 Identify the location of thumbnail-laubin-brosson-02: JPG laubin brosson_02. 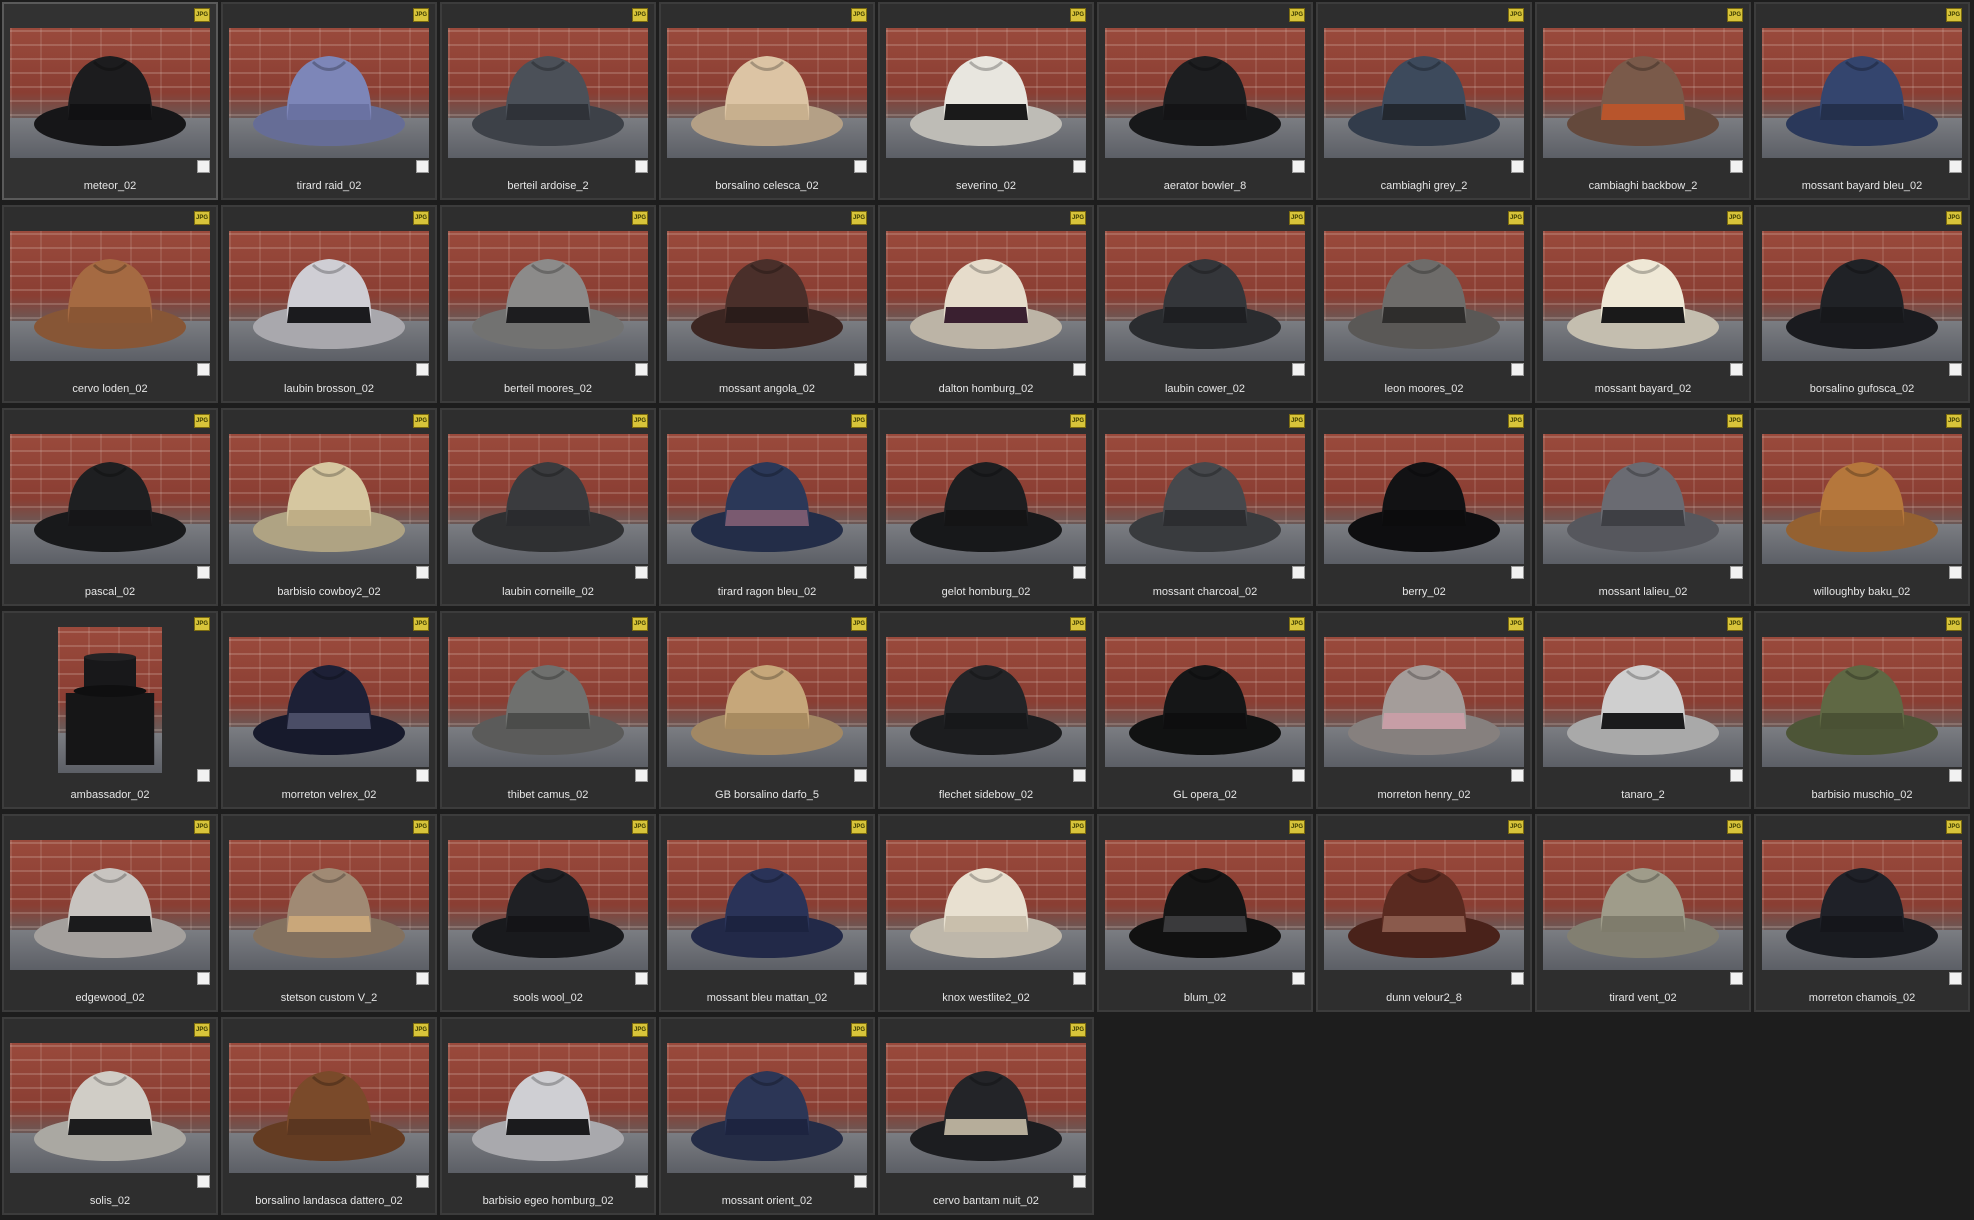
(329, 304).